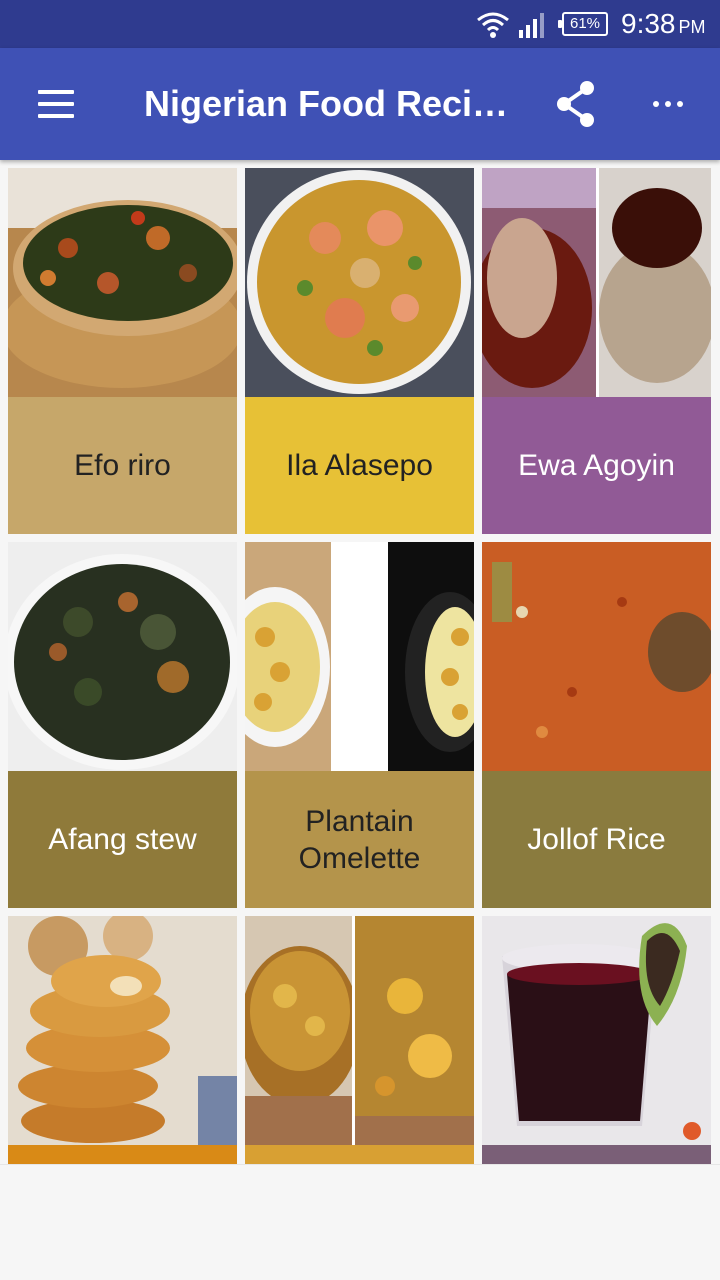 This screenshot has height=1280, width=720. I want to click on page-title: Nigerian Food Recipes, so click(329, 103).